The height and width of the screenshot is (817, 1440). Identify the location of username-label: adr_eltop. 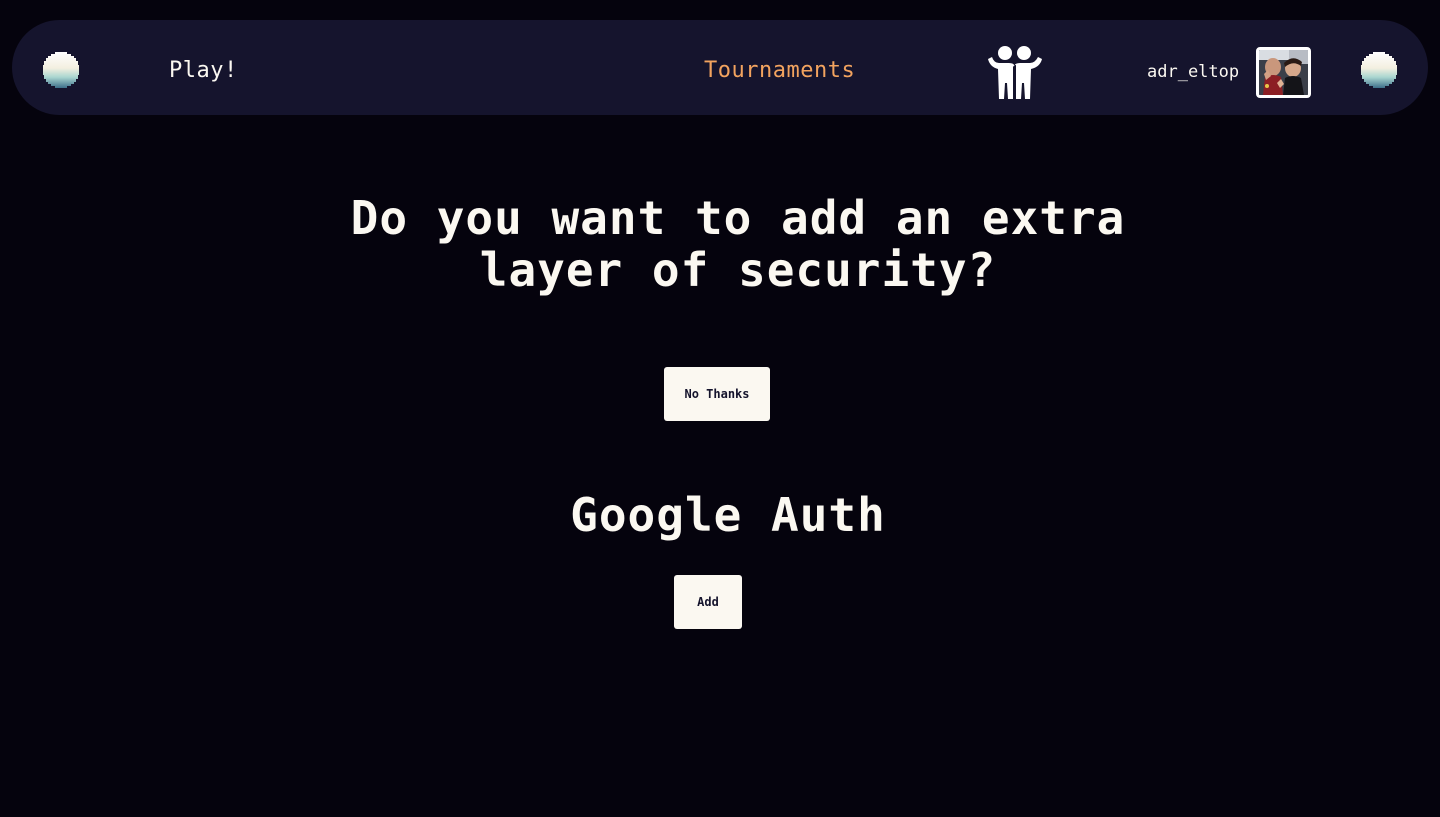
(1193, 72).